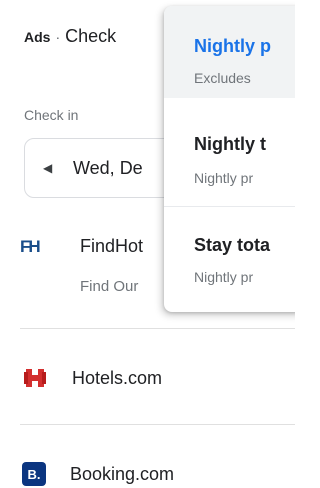 The width and height of the screenshot is (320, 488). What do you see at coordinates (229, 259) in the screenshot?
I see `menu-item-stay-total: Stay tota Nightly pr` at bounding box center [229, 259].